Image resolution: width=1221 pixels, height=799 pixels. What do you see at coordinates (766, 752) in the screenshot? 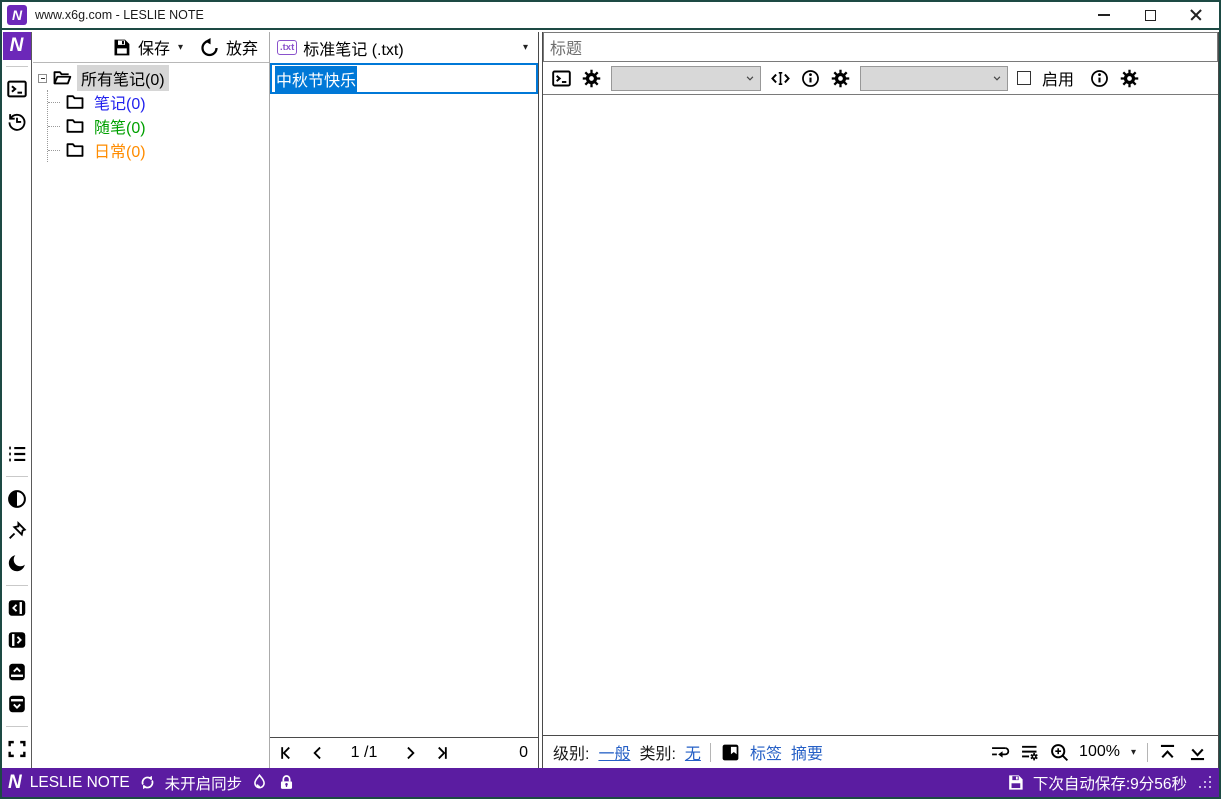
I see `tags-link: 标签` at bounding box center [766, 752].